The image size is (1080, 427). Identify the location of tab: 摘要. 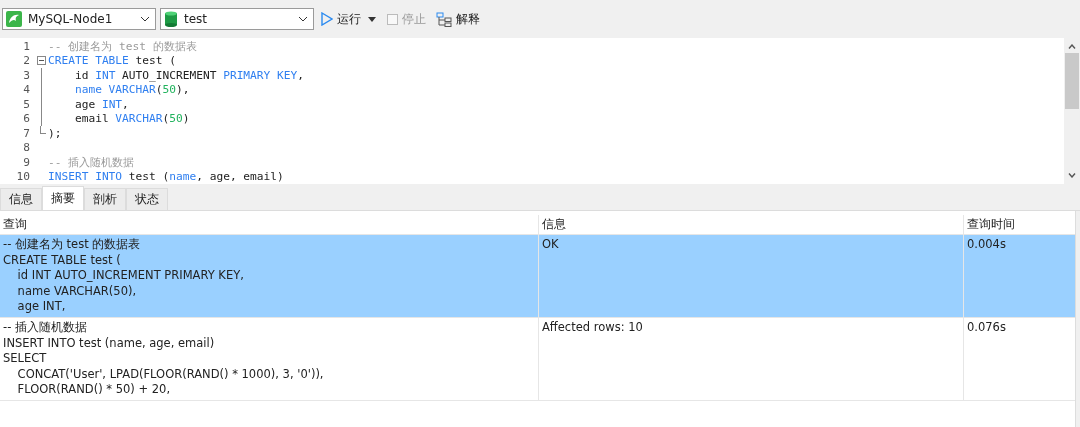
(63, 198).